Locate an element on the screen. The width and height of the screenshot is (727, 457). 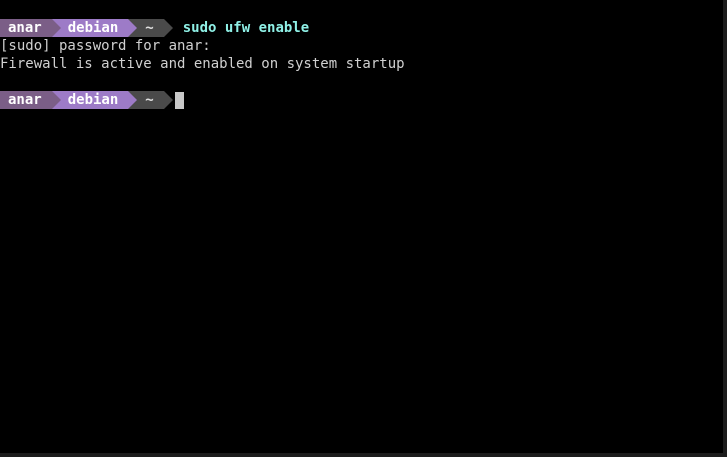
prompt-line-1: anar debian ~ sudo ufw enable is located at coordinates (154, 28).